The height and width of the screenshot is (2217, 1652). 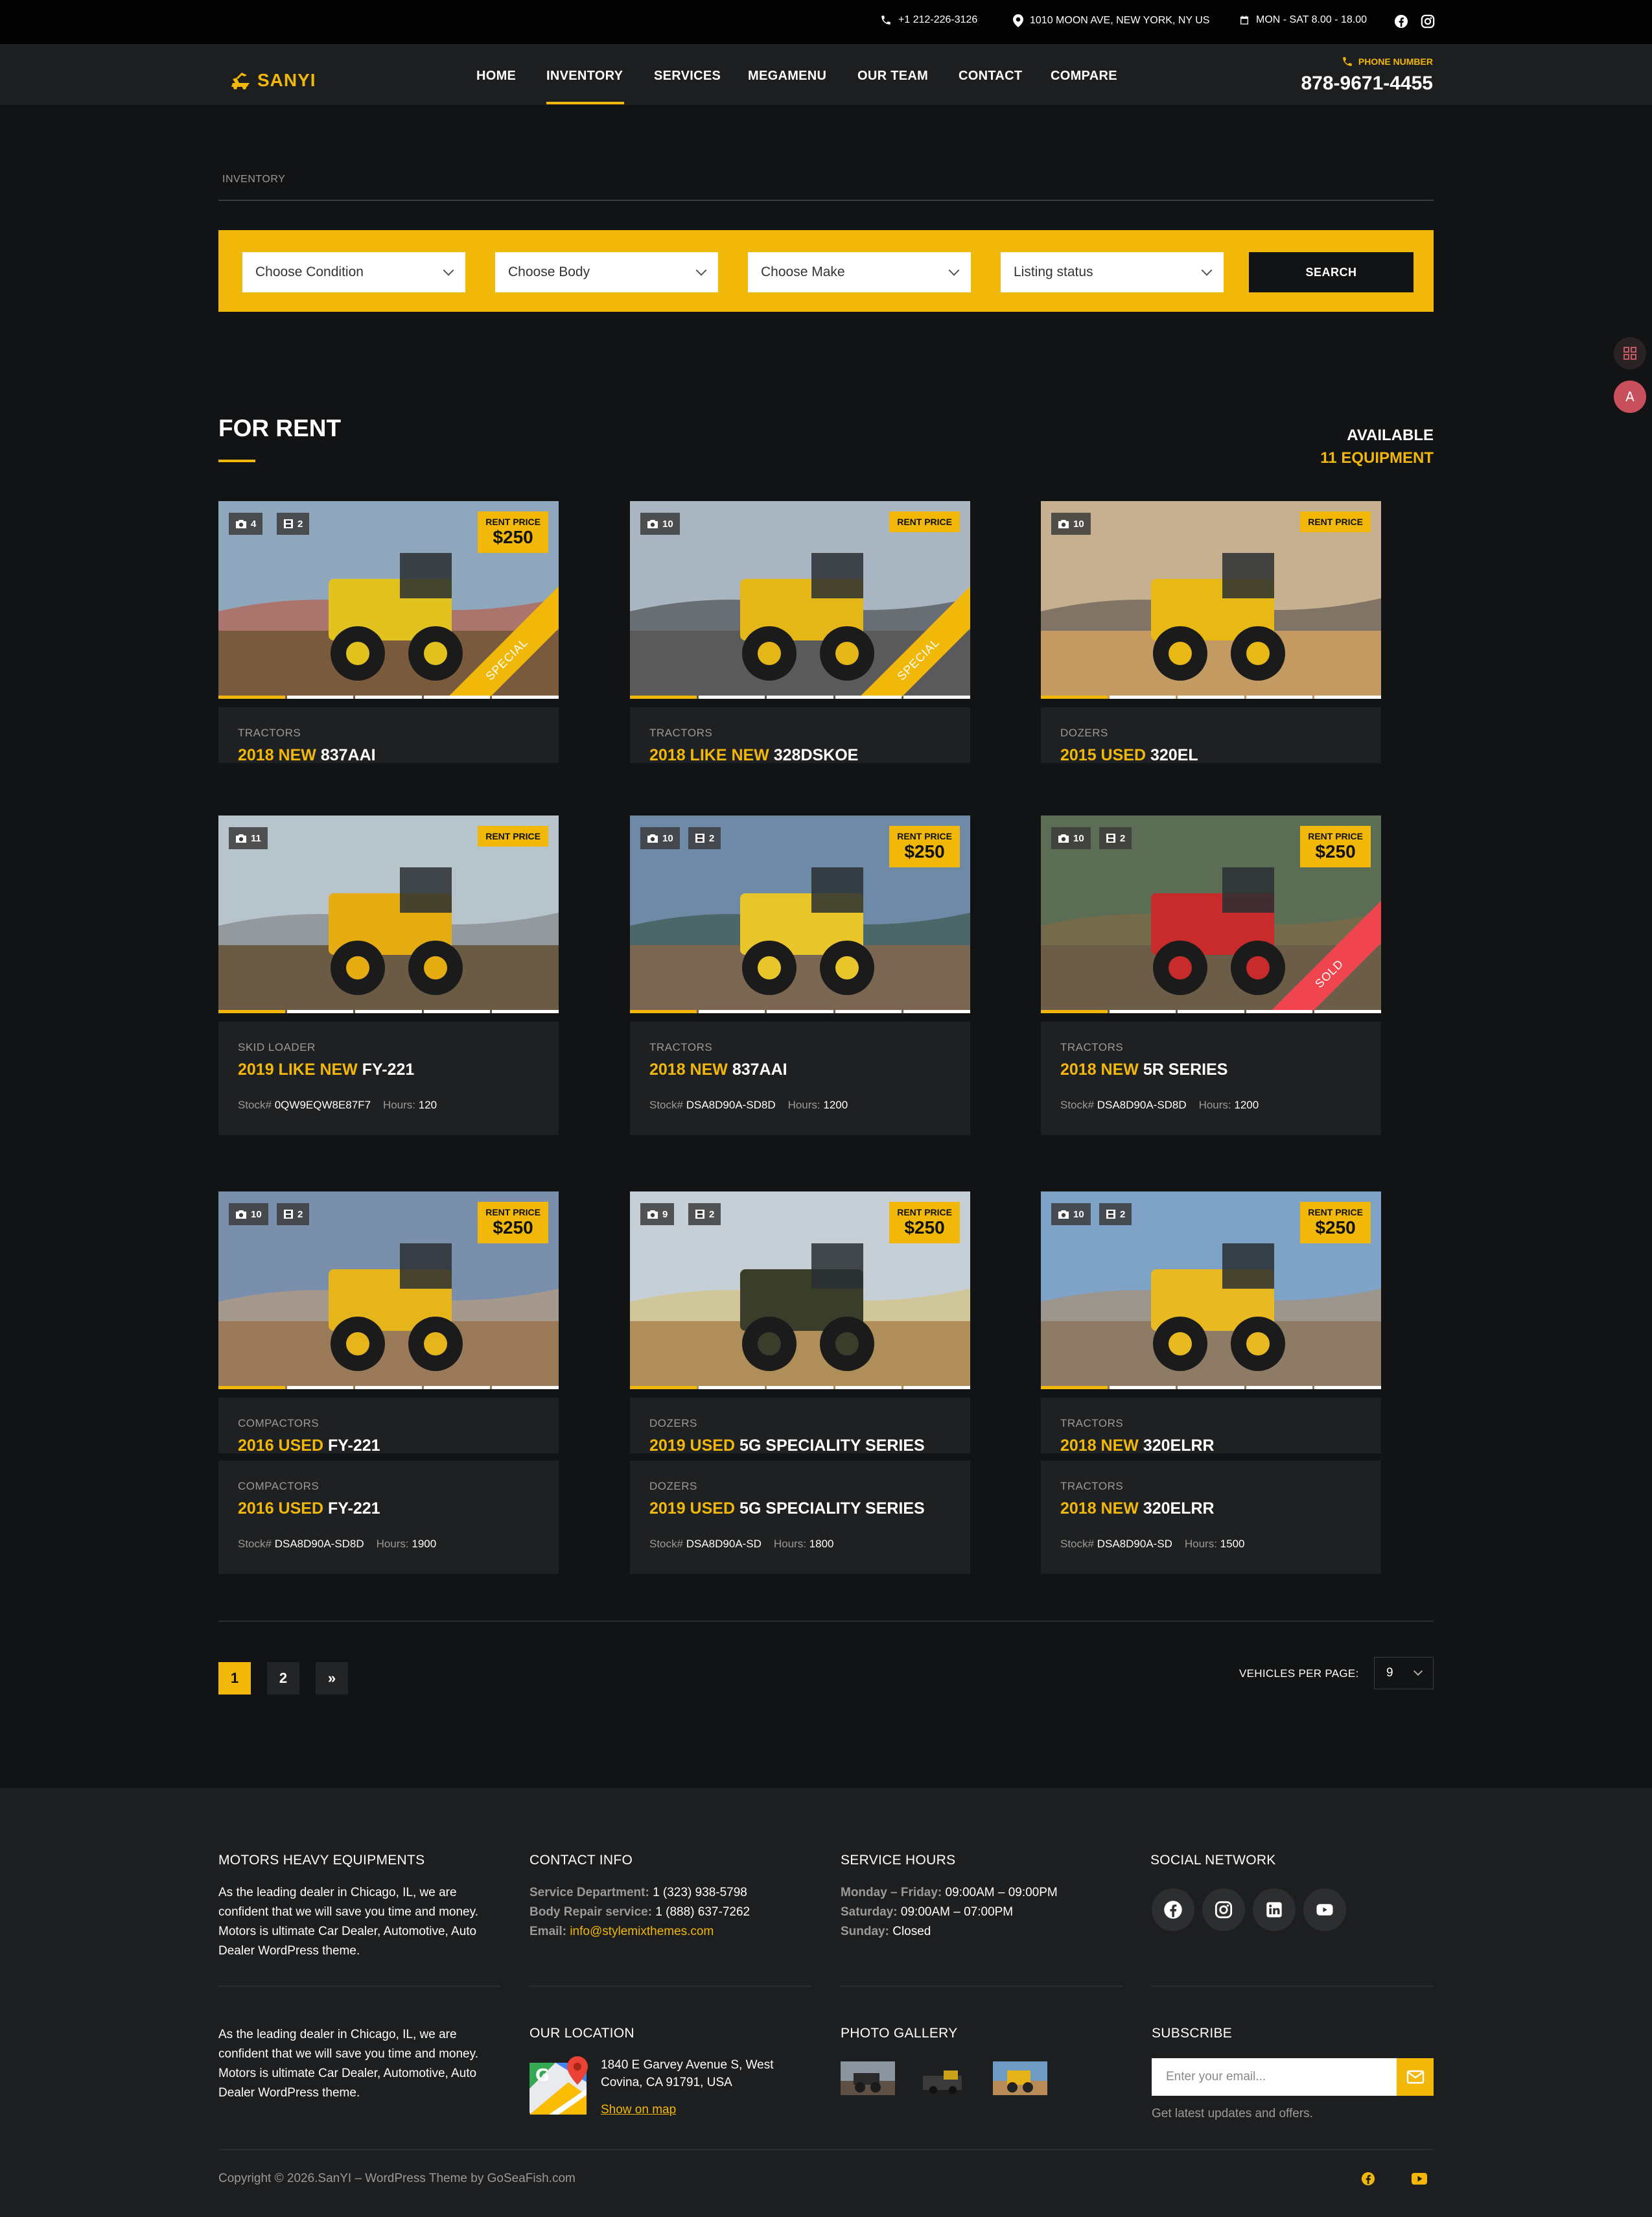 I want to click on listing-image: 9 2 RENT PRICE $250, so click(x=800, y=1290).